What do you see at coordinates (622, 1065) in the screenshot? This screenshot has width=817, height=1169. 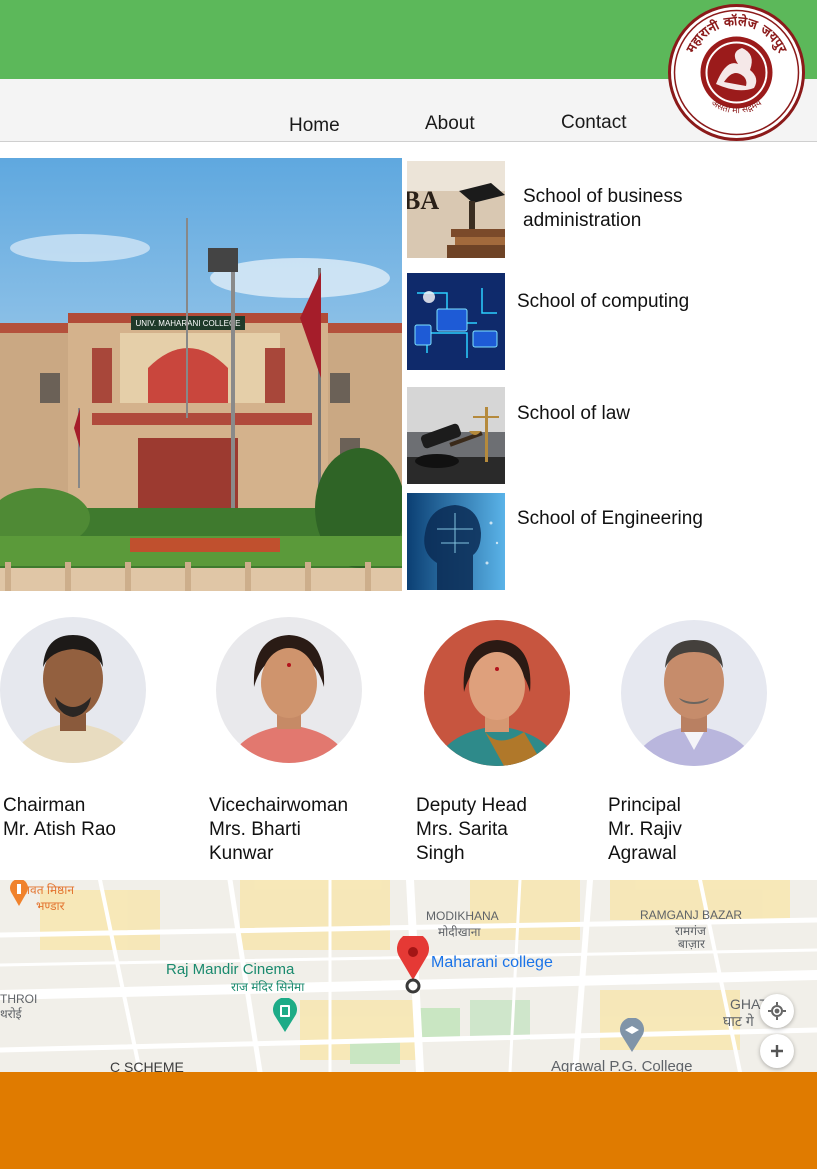 I see `map-label-agrawal: Agrawal P.G. College` at bounding box center [622, 1065].